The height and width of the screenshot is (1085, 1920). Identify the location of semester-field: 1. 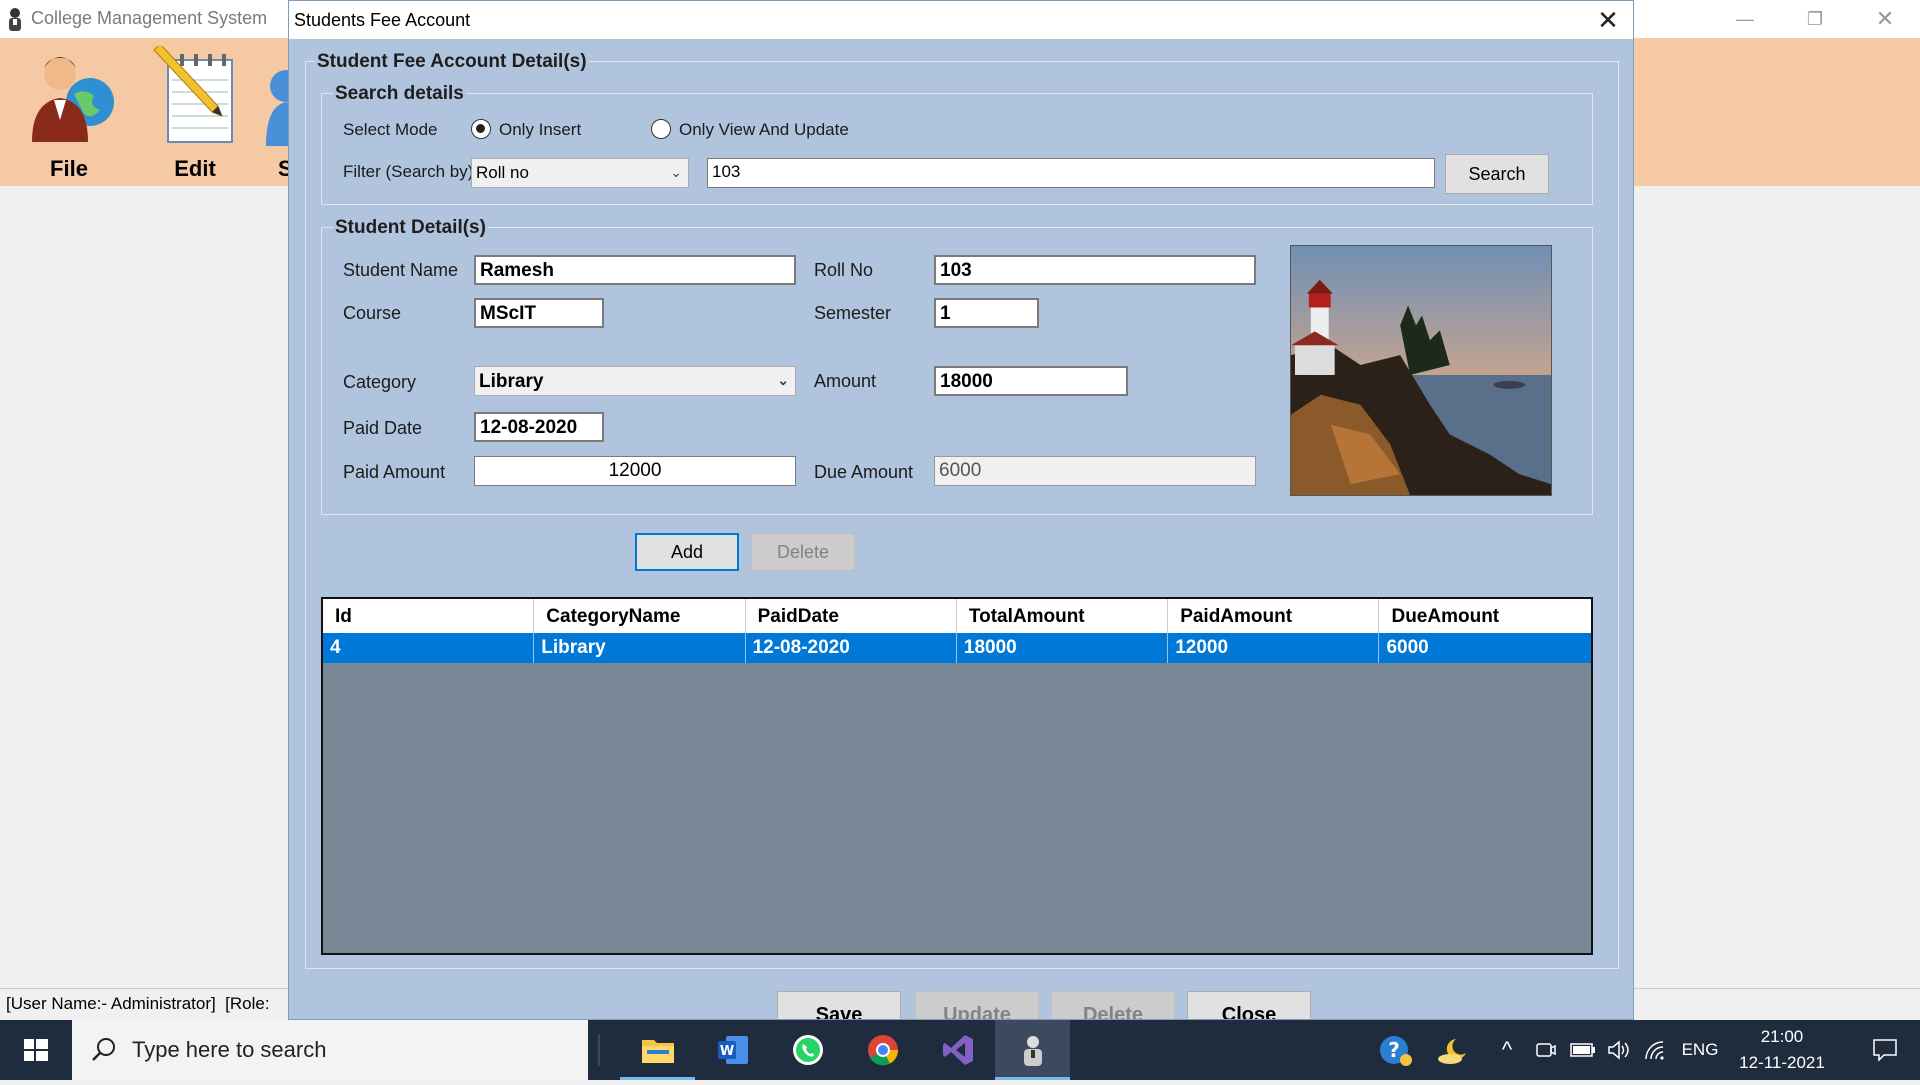
(986, 313).